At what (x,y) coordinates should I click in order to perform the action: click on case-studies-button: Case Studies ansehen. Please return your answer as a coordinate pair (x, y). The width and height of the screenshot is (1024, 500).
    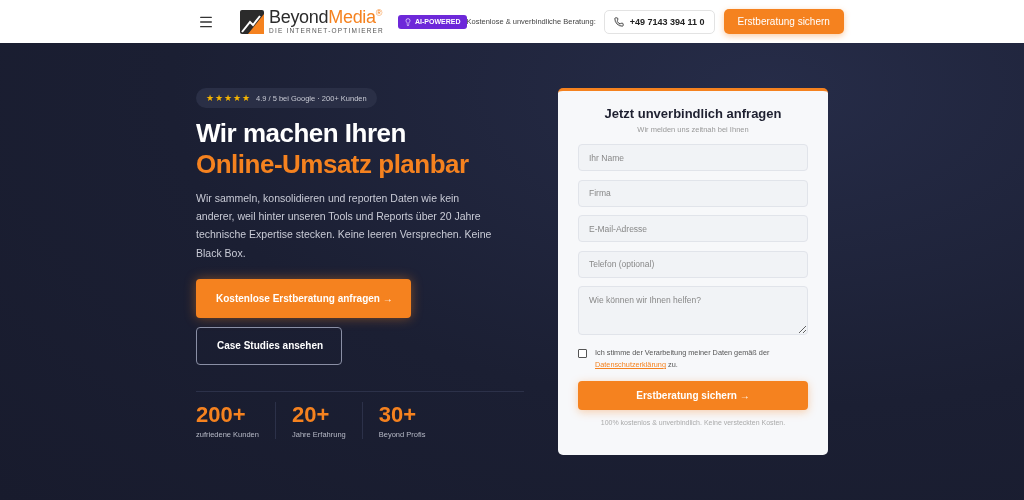
    Looking at the image, I should click on (269, 345).